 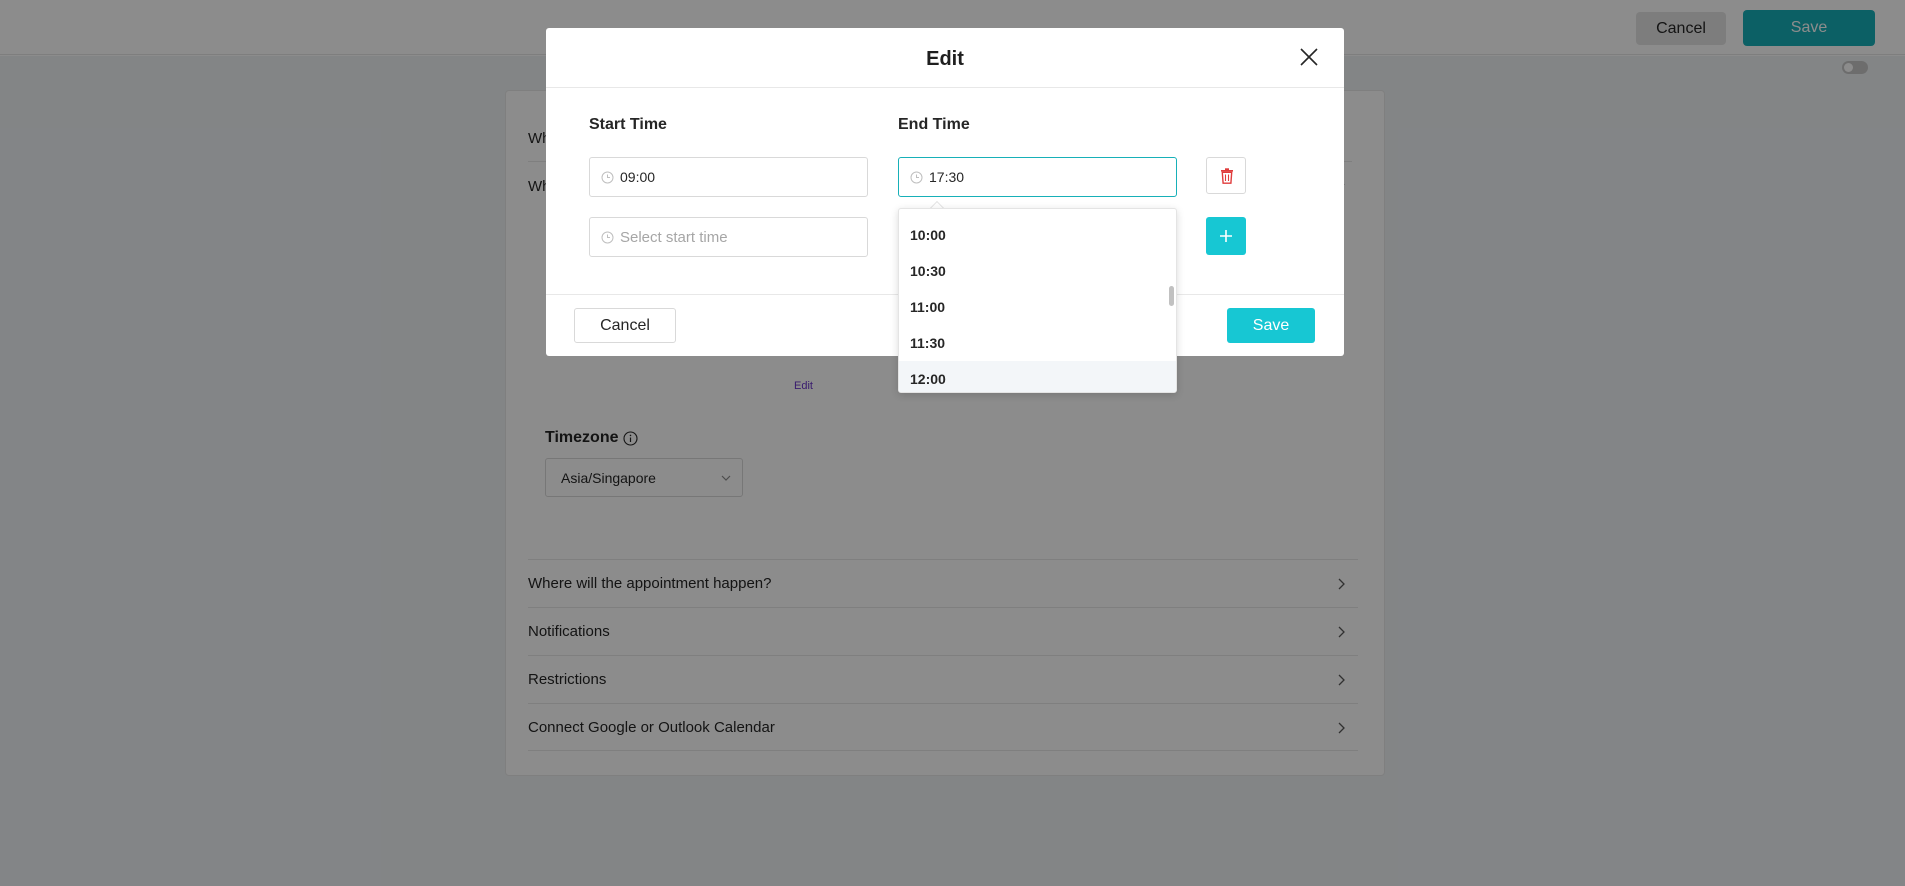 I want to click on end-time-label: End Time, so click(x=934, y=124).